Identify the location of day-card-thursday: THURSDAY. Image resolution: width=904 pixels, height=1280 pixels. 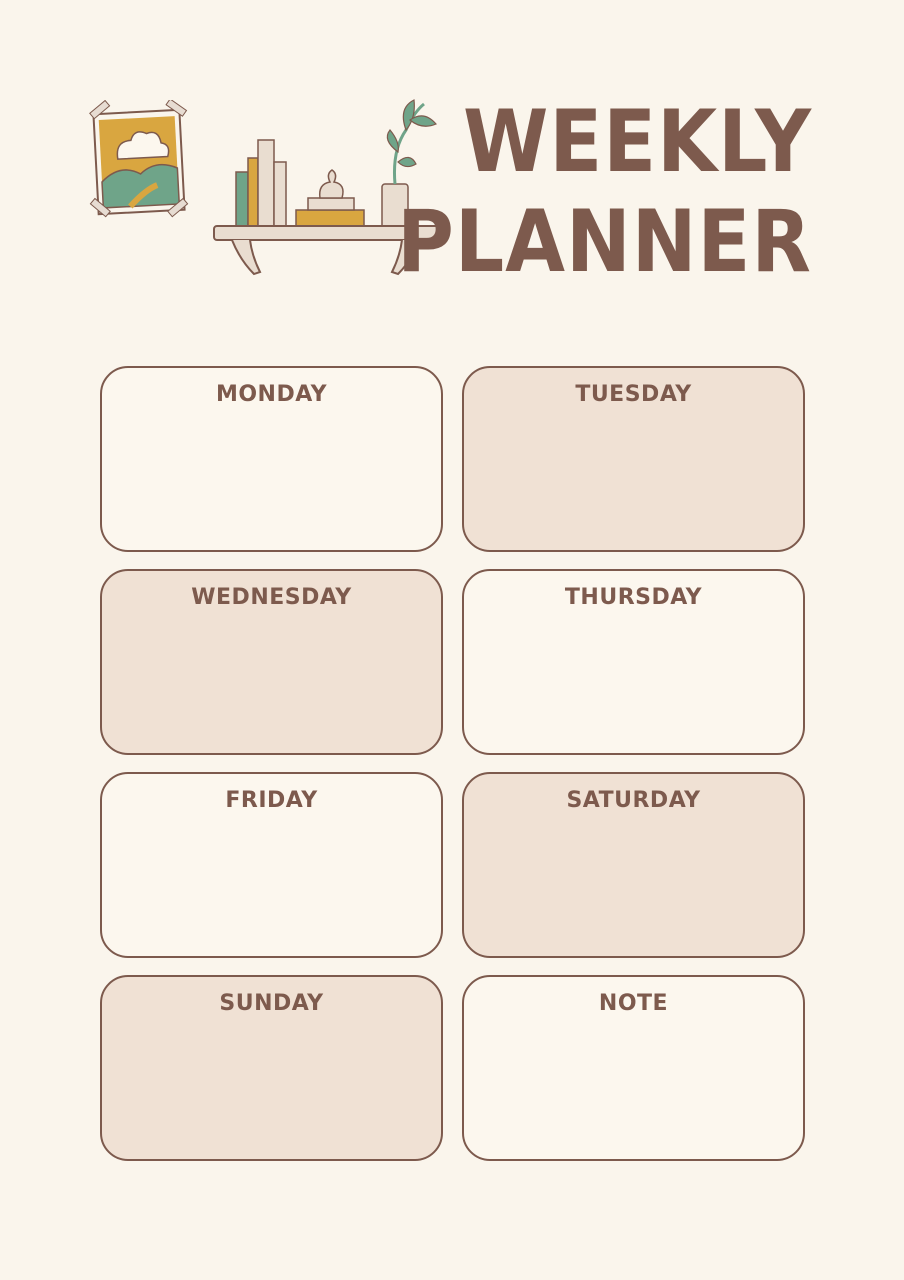
(633, 662).